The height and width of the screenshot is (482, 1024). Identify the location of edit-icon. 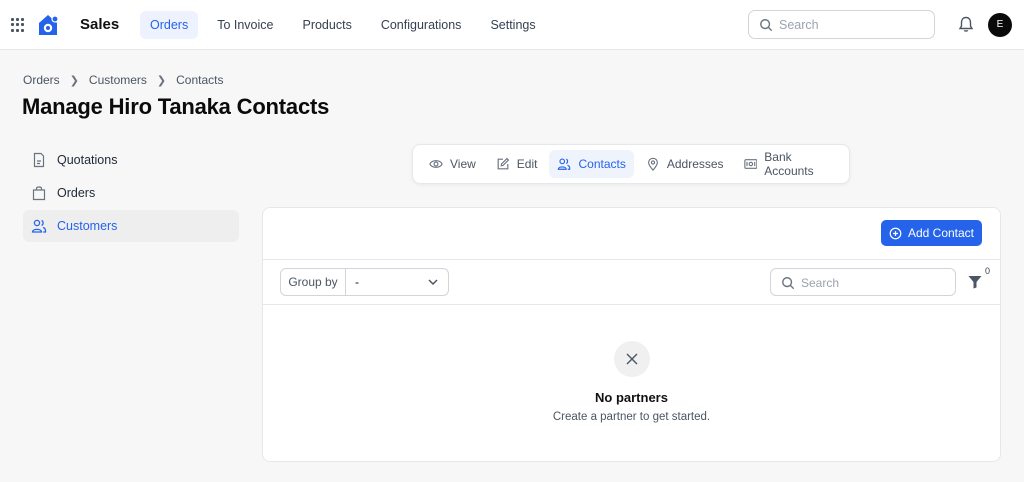
(503, 163).